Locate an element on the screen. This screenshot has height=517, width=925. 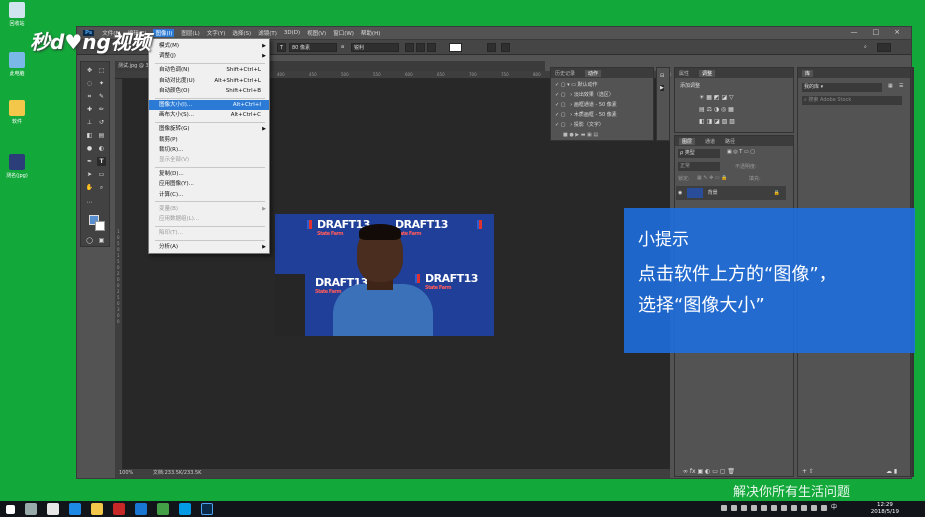
font-size-select: 80 像素 is located at coordinates (313, 47).